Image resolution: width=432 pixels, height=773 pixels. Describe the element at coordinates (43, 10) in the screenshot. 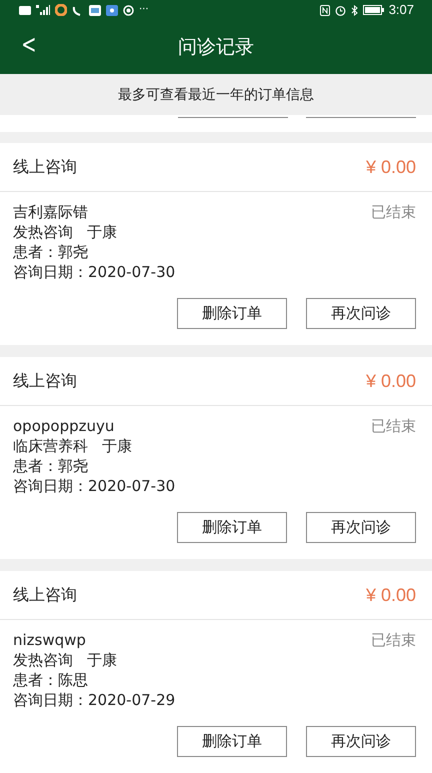

I see `signal-icon` at that location.